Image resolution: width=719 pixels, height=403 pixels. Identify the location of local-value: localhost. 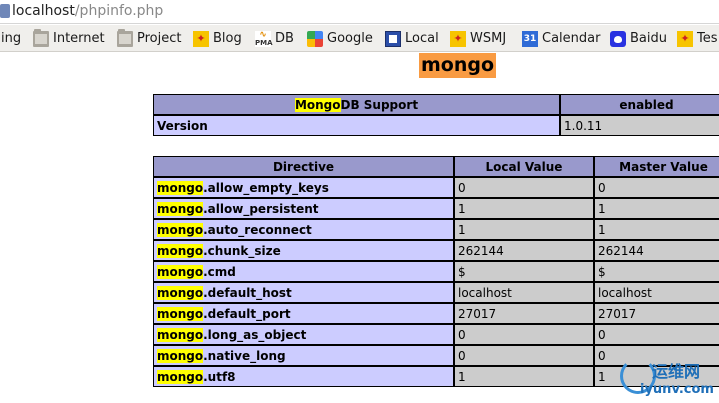
(524, 292).